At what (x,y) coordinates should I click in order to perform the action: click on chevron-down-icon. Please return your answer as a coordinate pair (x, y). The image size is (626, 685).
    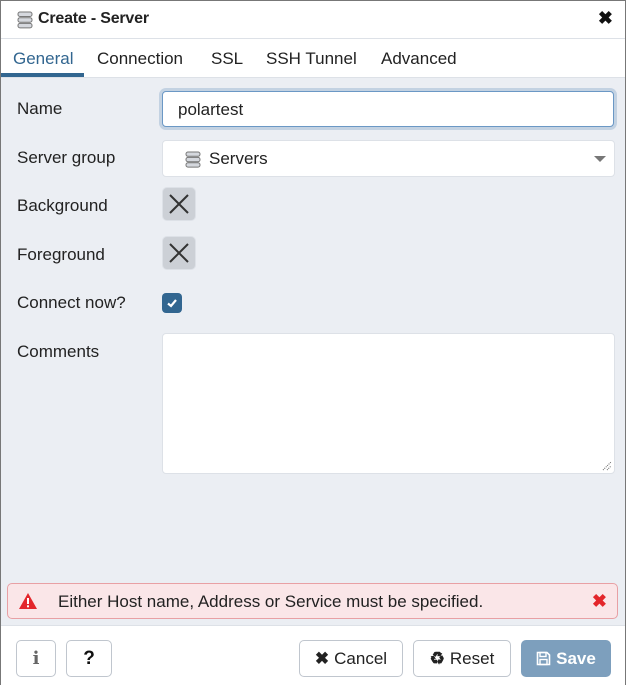
    Looking at the image, I should click on (600, 159).